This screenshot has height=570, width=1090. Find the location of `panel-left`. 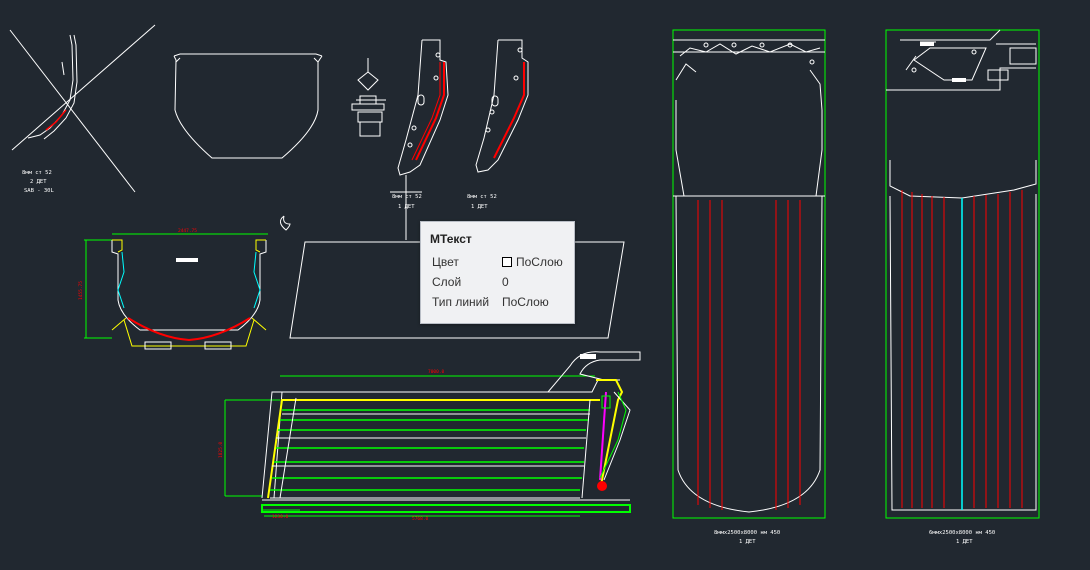

panel-left is located at coordinates (749, 274).